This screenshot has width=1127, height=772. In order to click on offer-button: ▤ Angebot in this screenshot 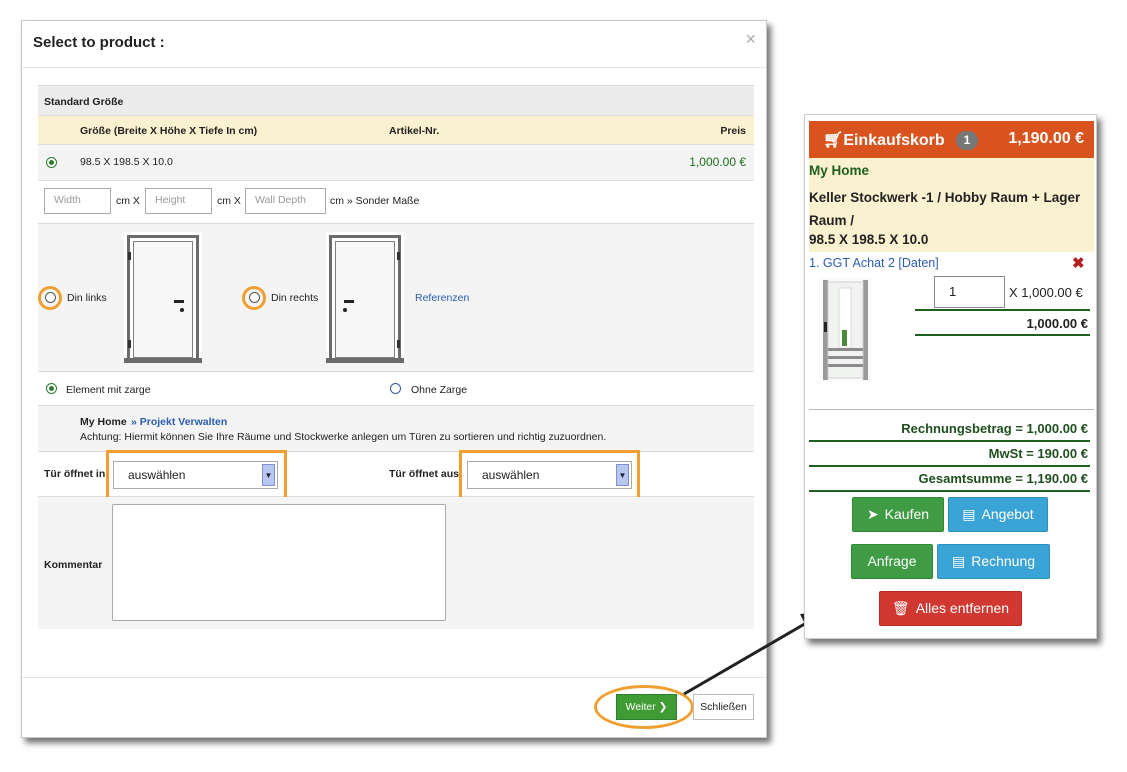, I will do `click(998, 514)`.